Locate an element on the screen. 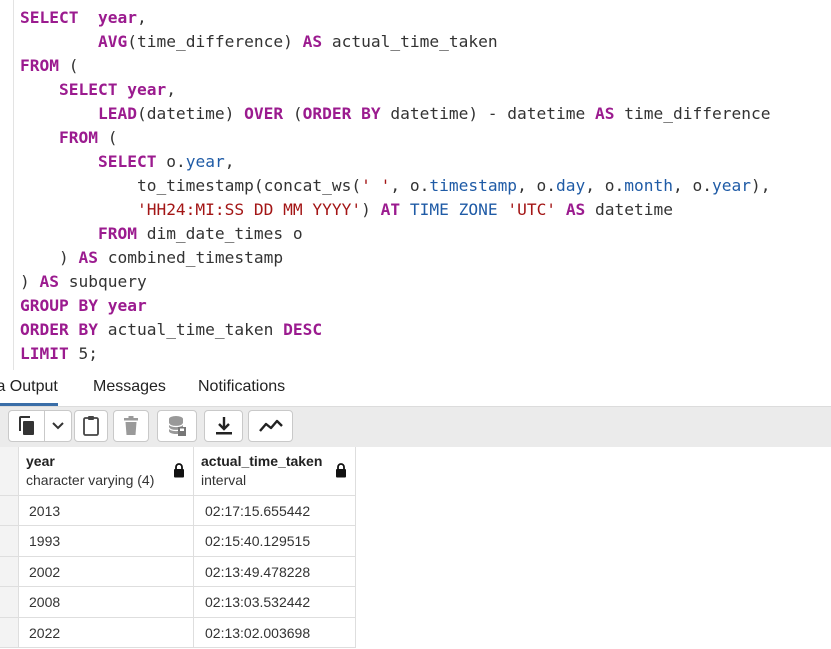  lock-icon is located at coordinates (179, 470).